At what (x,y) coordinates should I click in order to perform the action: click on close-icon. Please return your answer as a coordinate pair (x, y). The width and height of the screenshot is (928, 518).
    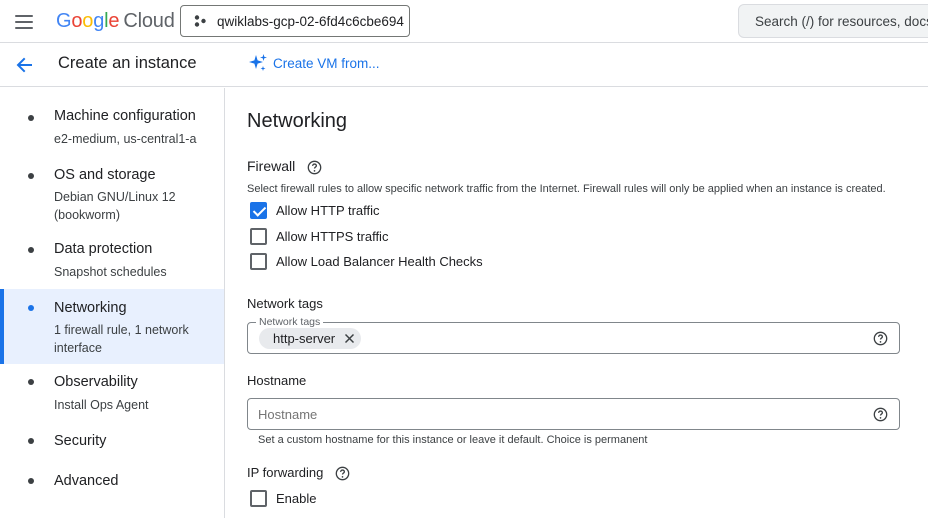
    Looking at the image, I should click on (349, 338).